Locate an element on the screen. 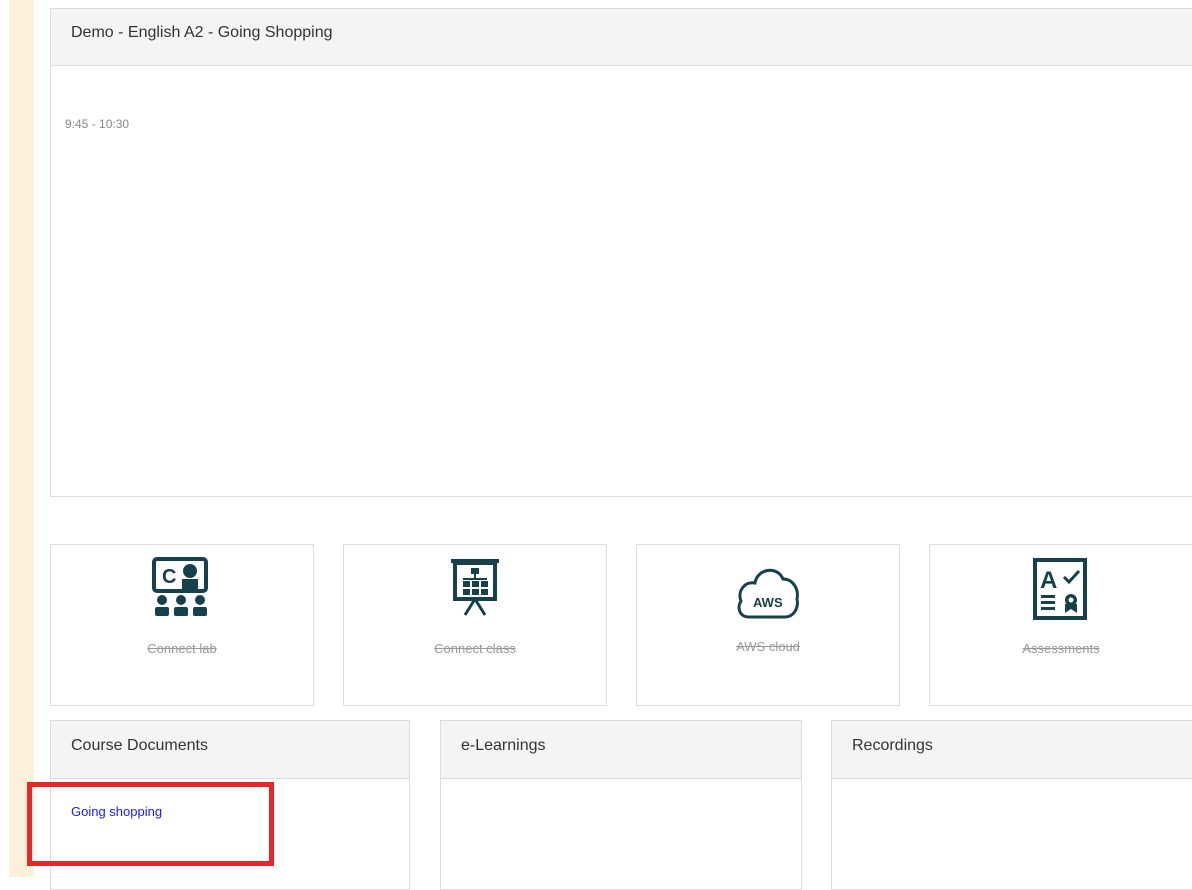 This screenshot has height=890, width=1192. assessments-card: A Assessments is located at coordinates (1060, 625).